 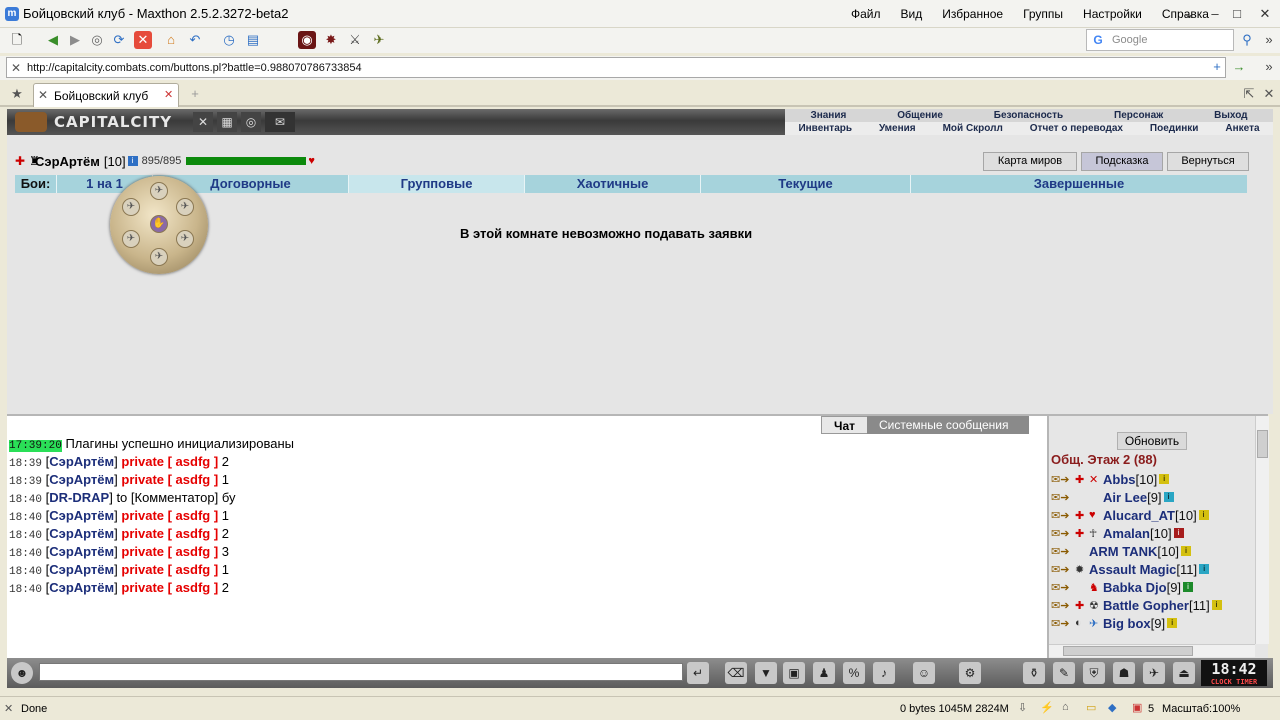 I want to click on eraser-icon: ⌫, so click(x=736, y=673).